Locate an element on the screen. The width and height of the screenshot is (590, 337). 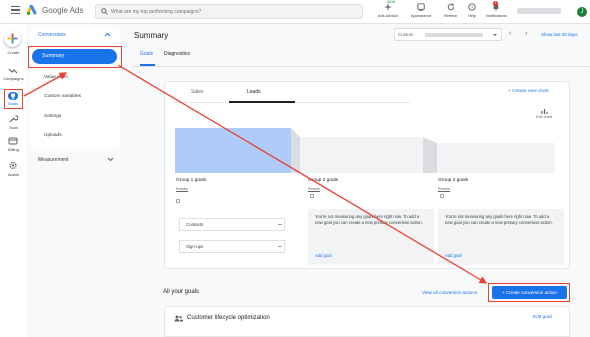
subnav-item-summary: Summary is located at coordinates (74, 56).